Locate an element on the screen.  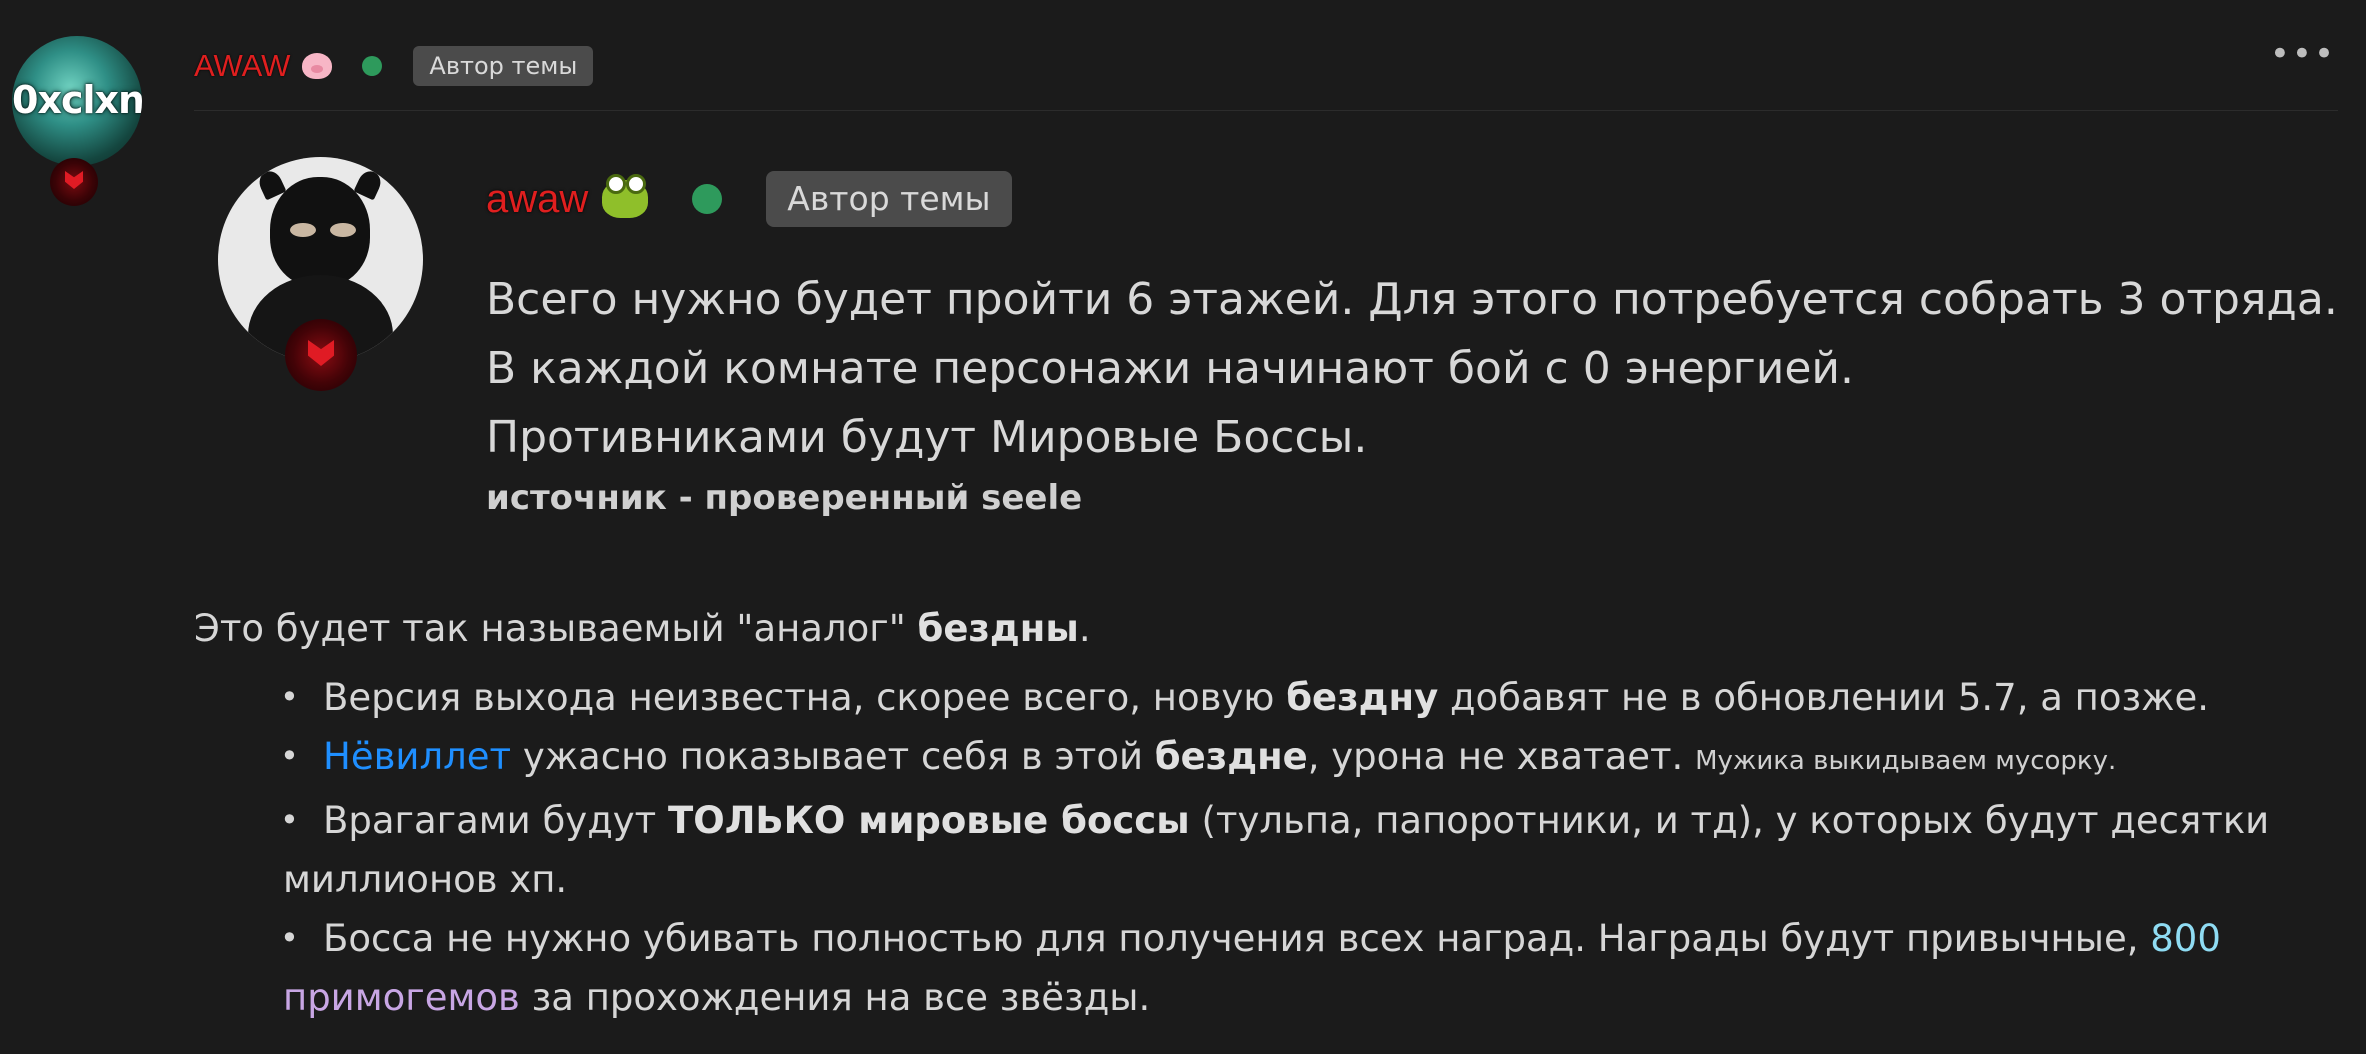
avatar-eye-right is located at coordinates (343, 230).